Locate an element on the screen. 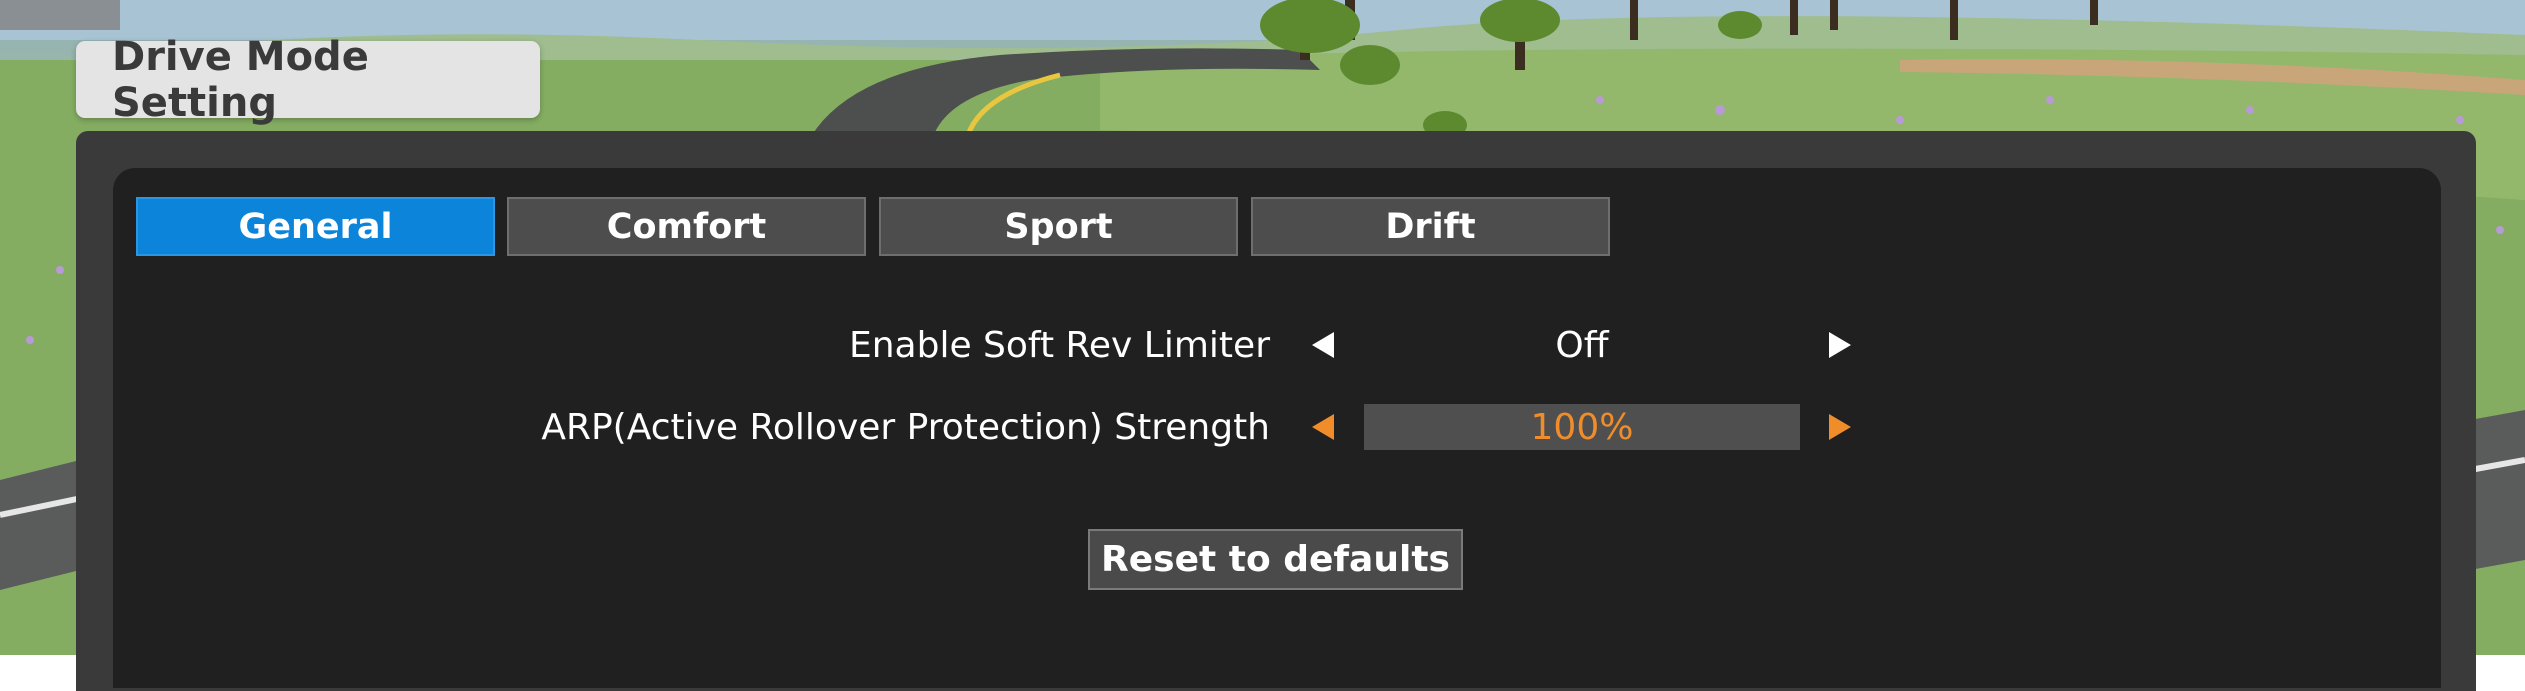  tab-general: General is located at coordinates (315, 226).